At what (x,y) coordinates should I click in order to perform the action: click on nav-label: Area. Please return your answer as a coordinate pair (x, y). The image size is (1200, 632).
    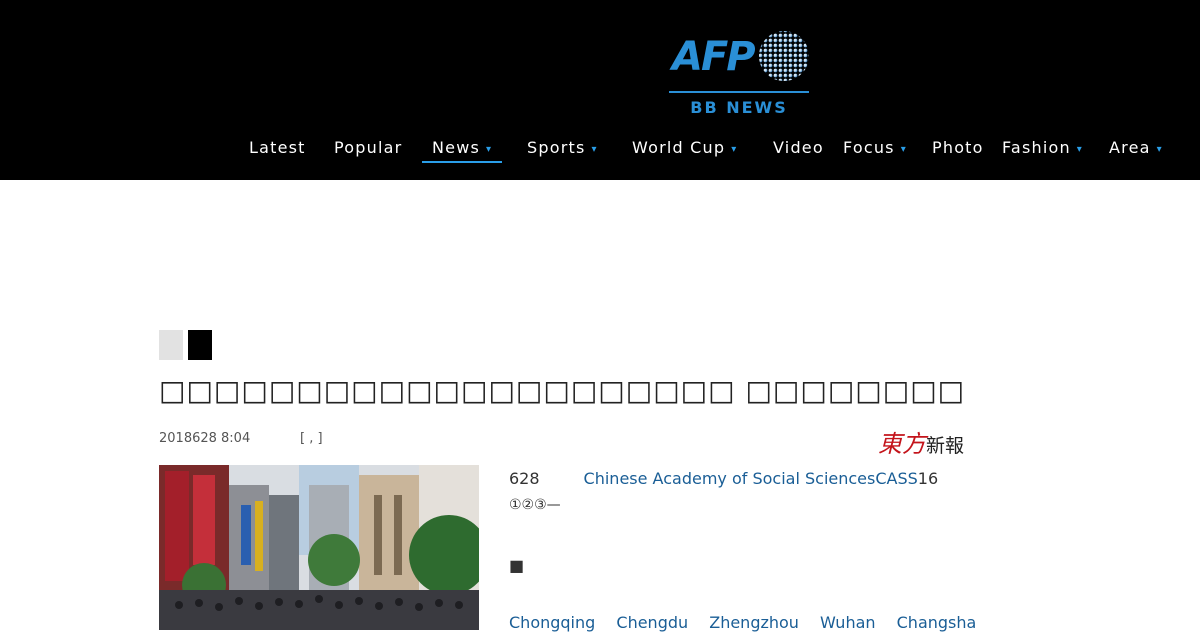
    Looking at the image, I should click on (1130, 147).